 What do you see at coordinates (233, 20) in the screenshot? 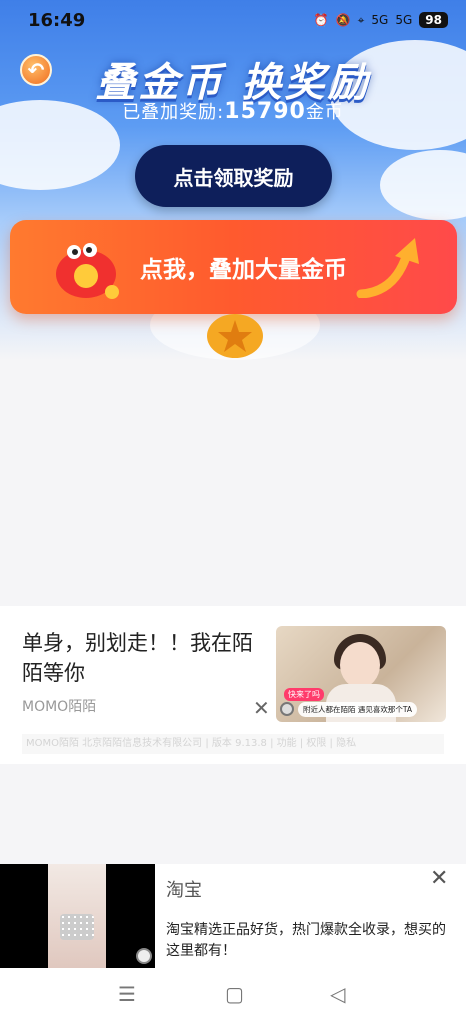
I see `status-bar: 16:49 ⏰ 🔕 ⌖ 5G 5G 98` at bounding box center [233, 20].